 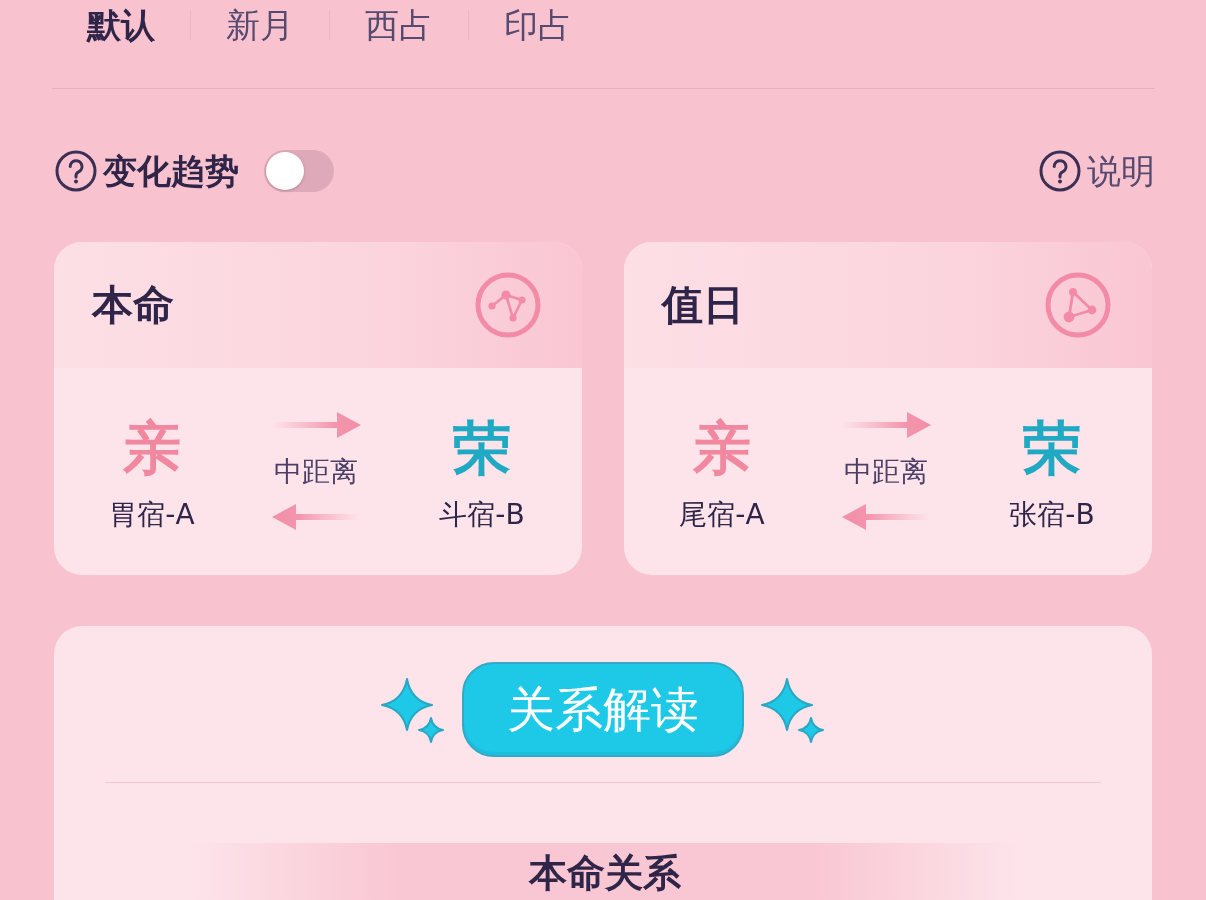 What do you see at coordinates (171, 171) in the screenshot?
I see `trend-label: 变化趋势` at bounding box center [171, 171].